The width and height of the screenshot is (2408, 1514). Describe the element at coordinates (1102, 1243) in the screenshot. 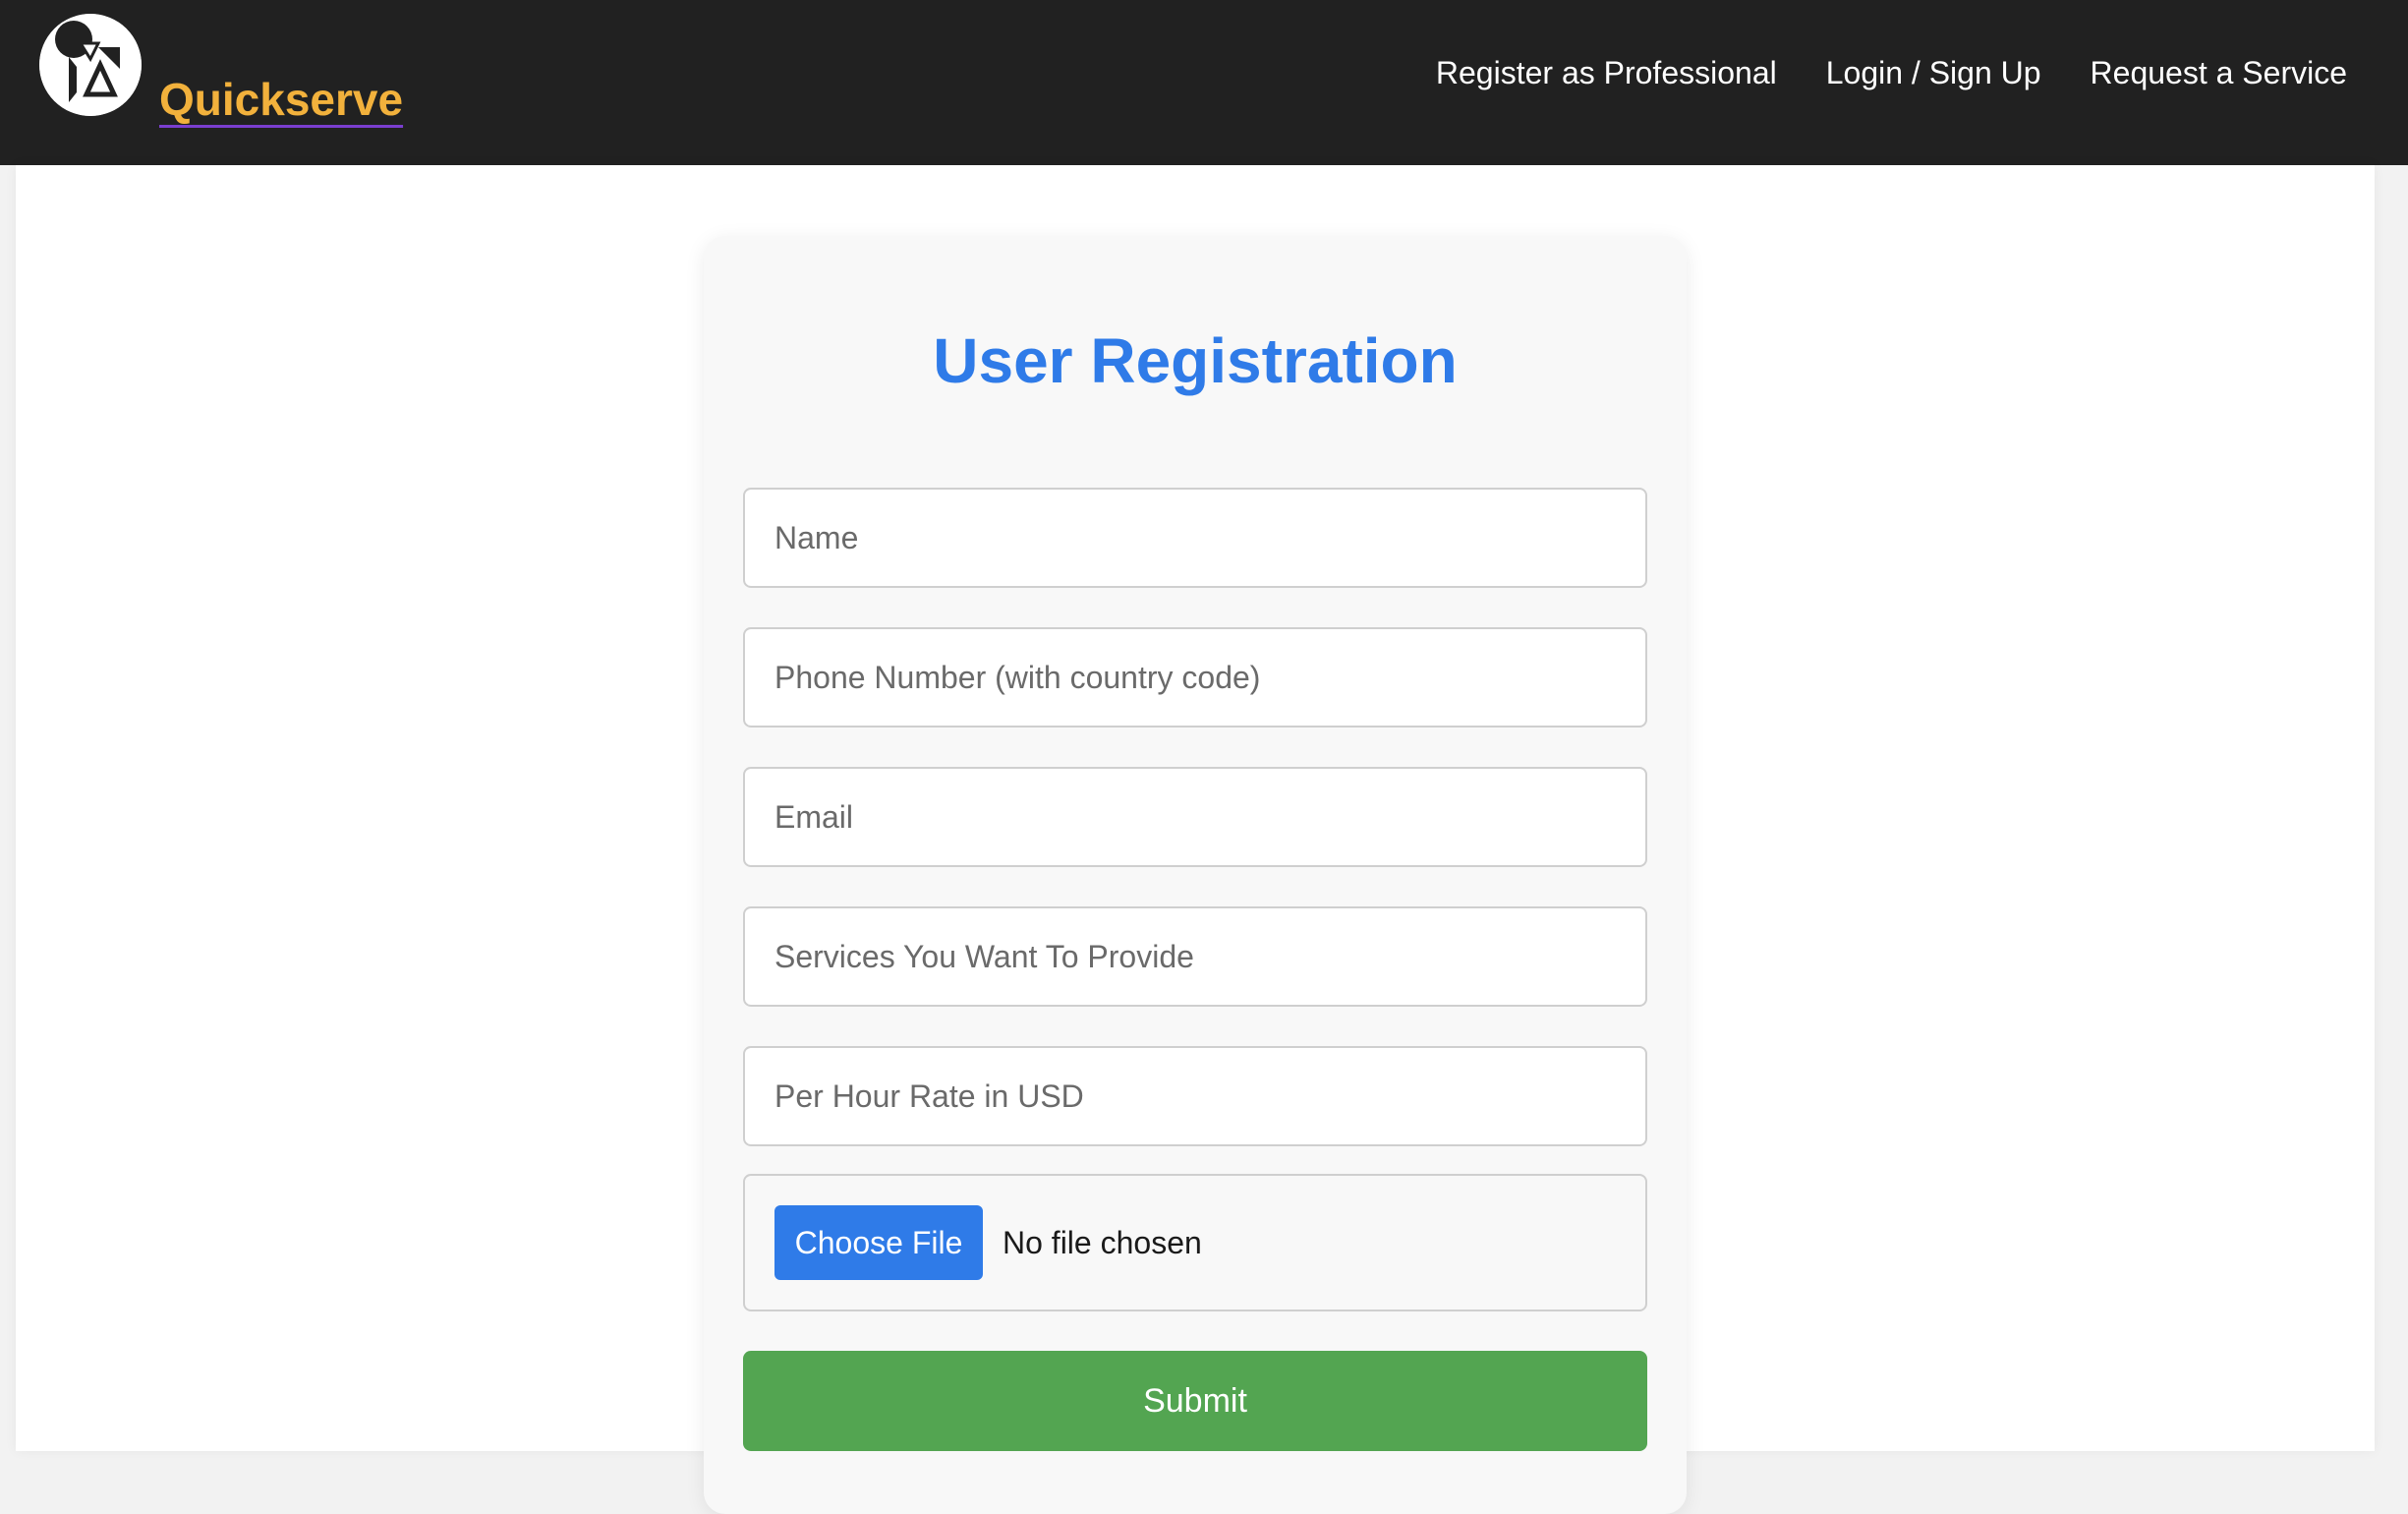

I see `file-status-text: No file chosen` at that location.